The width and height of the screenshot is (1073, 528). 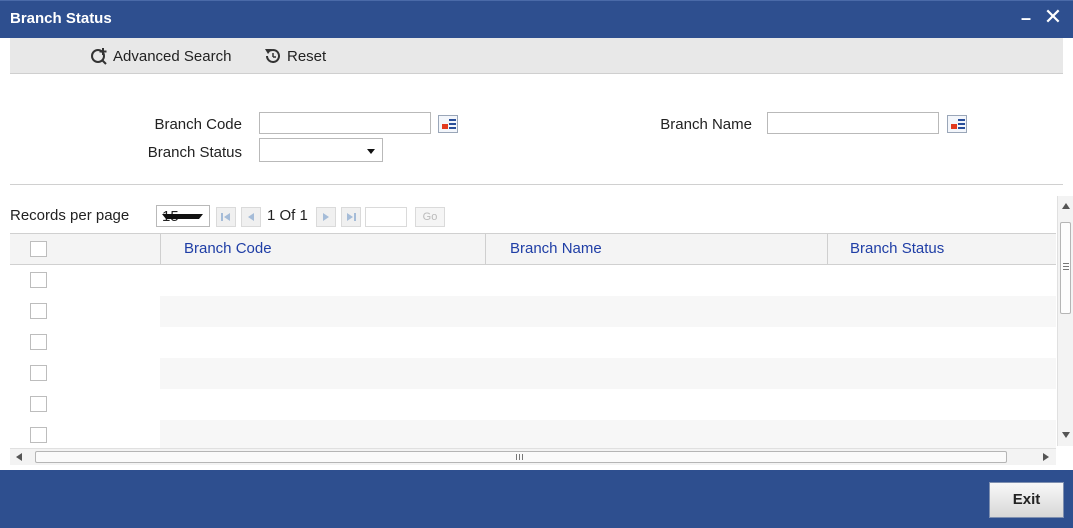 What do you see at coordinates (536, 56) in the screenshot?
I see `toolbar: Advanced Search Reset` at bounding box center [536, 56].